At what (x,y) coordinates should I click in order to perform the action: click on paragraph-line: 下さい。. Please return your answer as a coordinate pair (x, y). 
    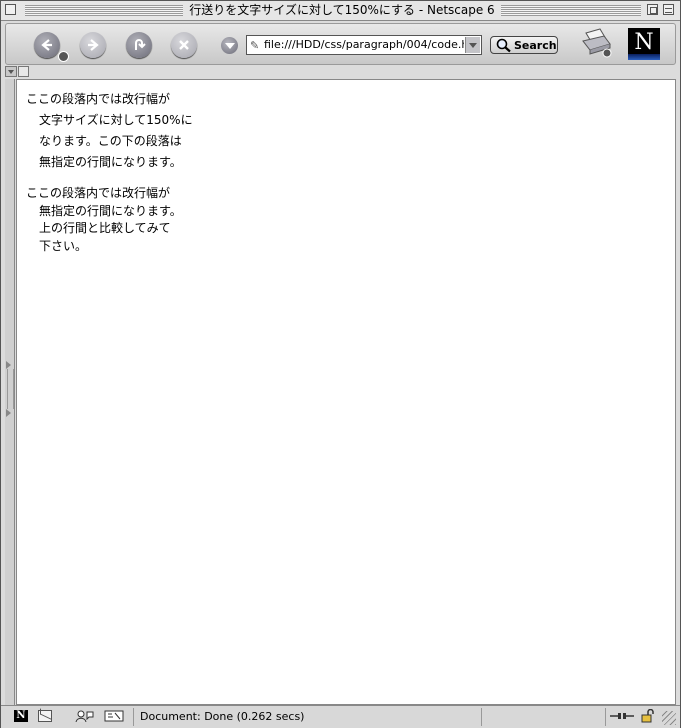
    Looking at the image, I should click on (63, 245).